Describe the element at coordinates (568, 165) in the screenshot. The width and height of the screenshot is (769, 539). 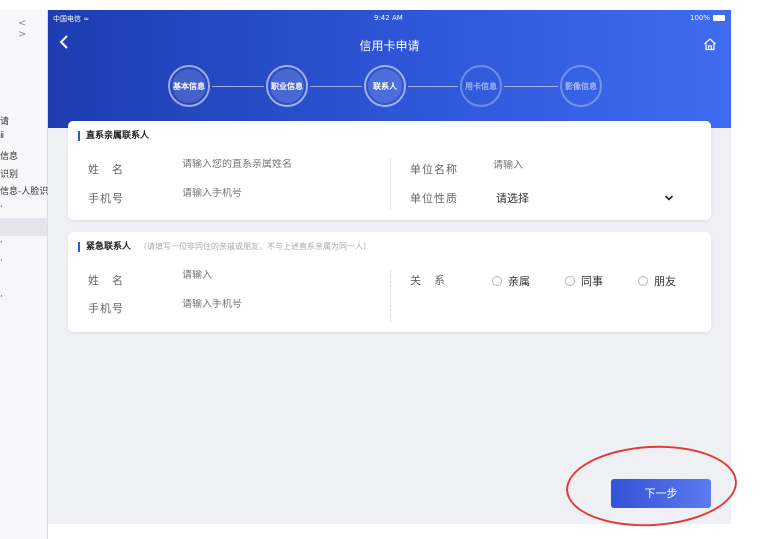
I see `company-name-input` at that location.